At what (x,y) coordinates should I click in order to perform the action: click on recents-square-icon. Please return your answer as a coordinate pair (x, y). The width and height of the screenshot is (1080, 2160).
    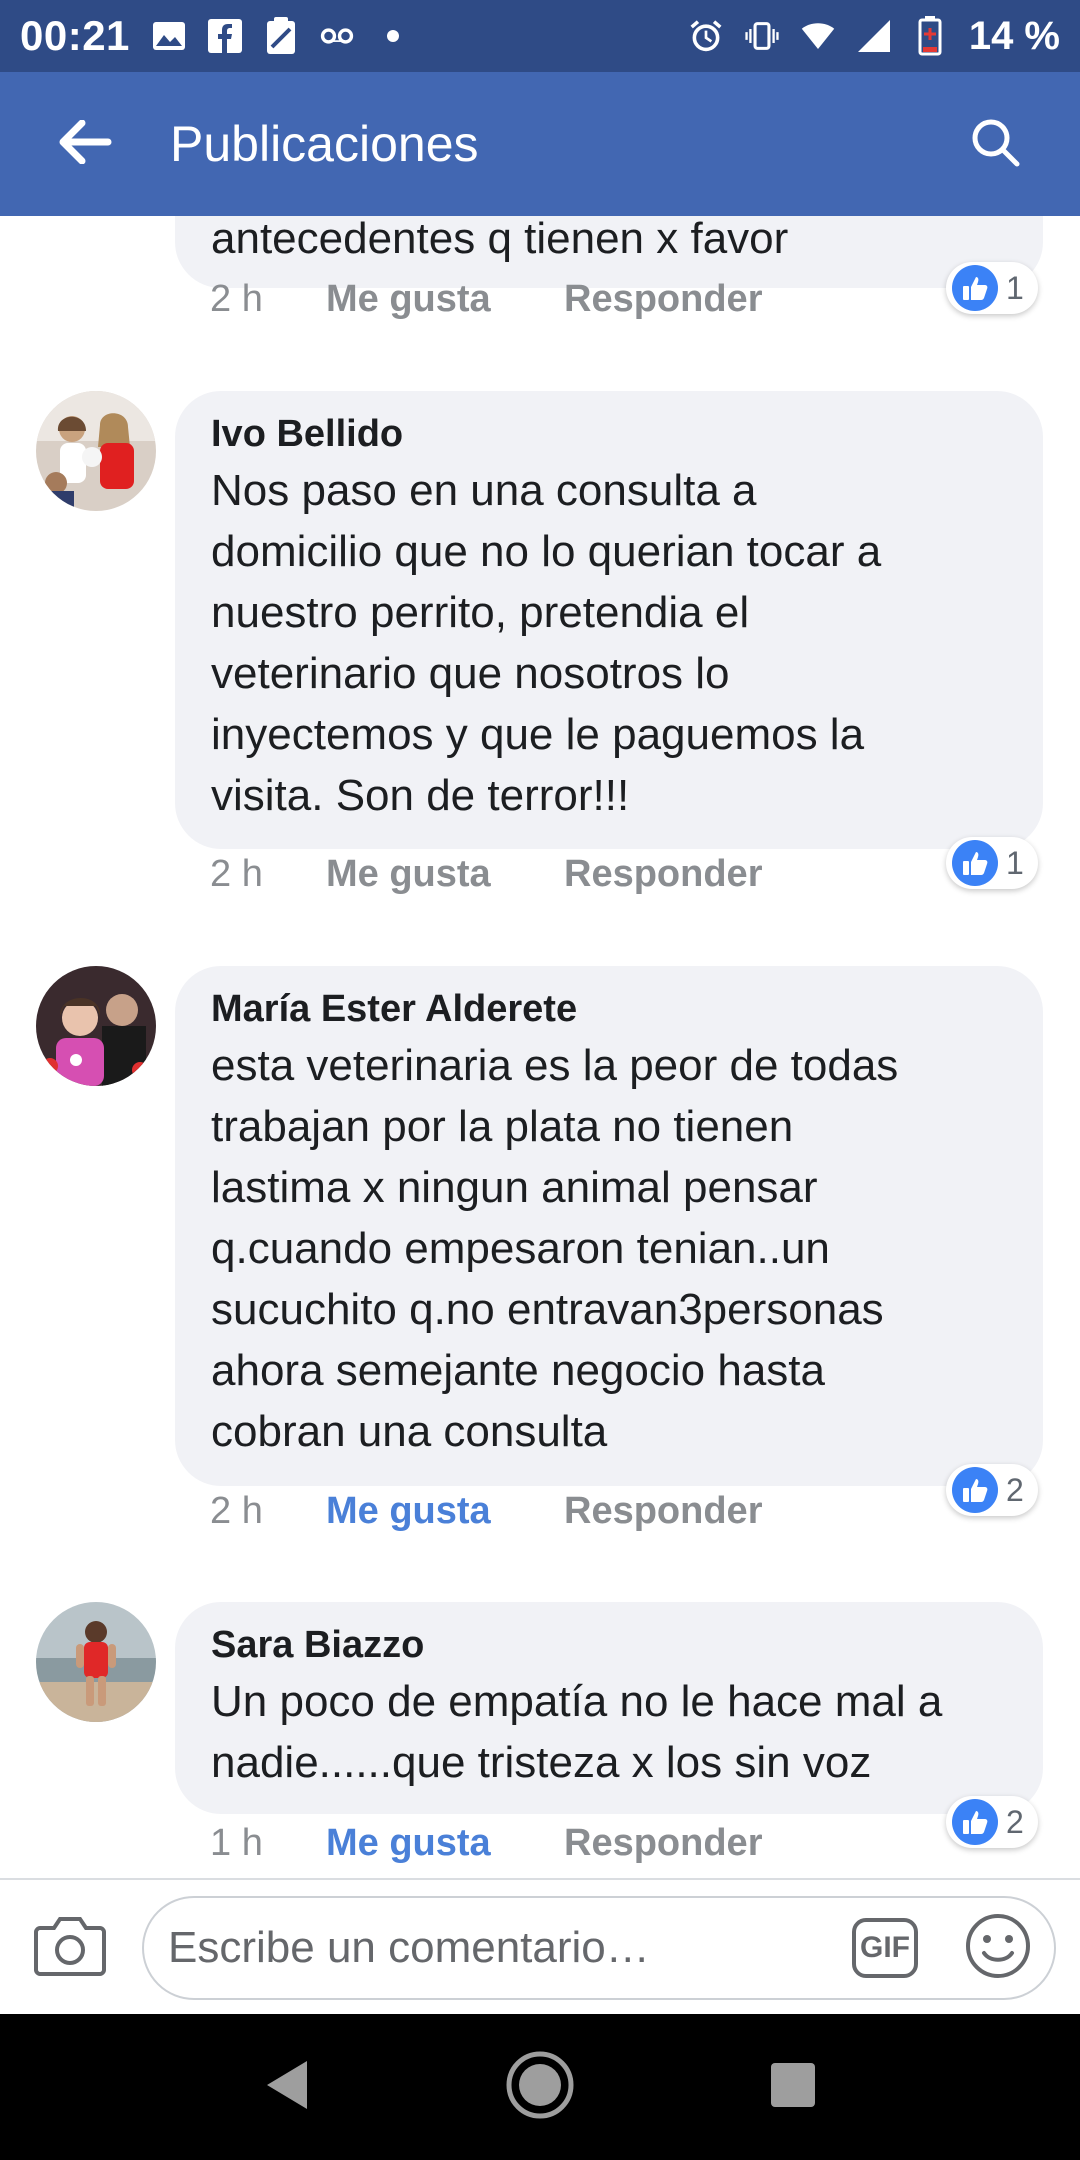
    Looking at the image, I should click on (793, 2087).